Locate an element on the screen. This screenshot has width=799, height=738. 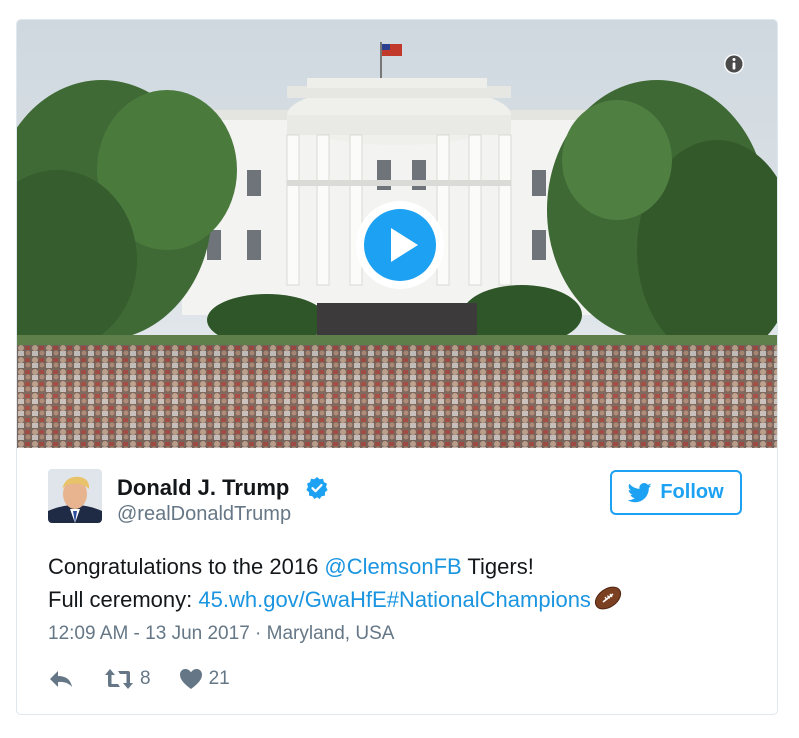
avatar is located at coordinates (75, 496).